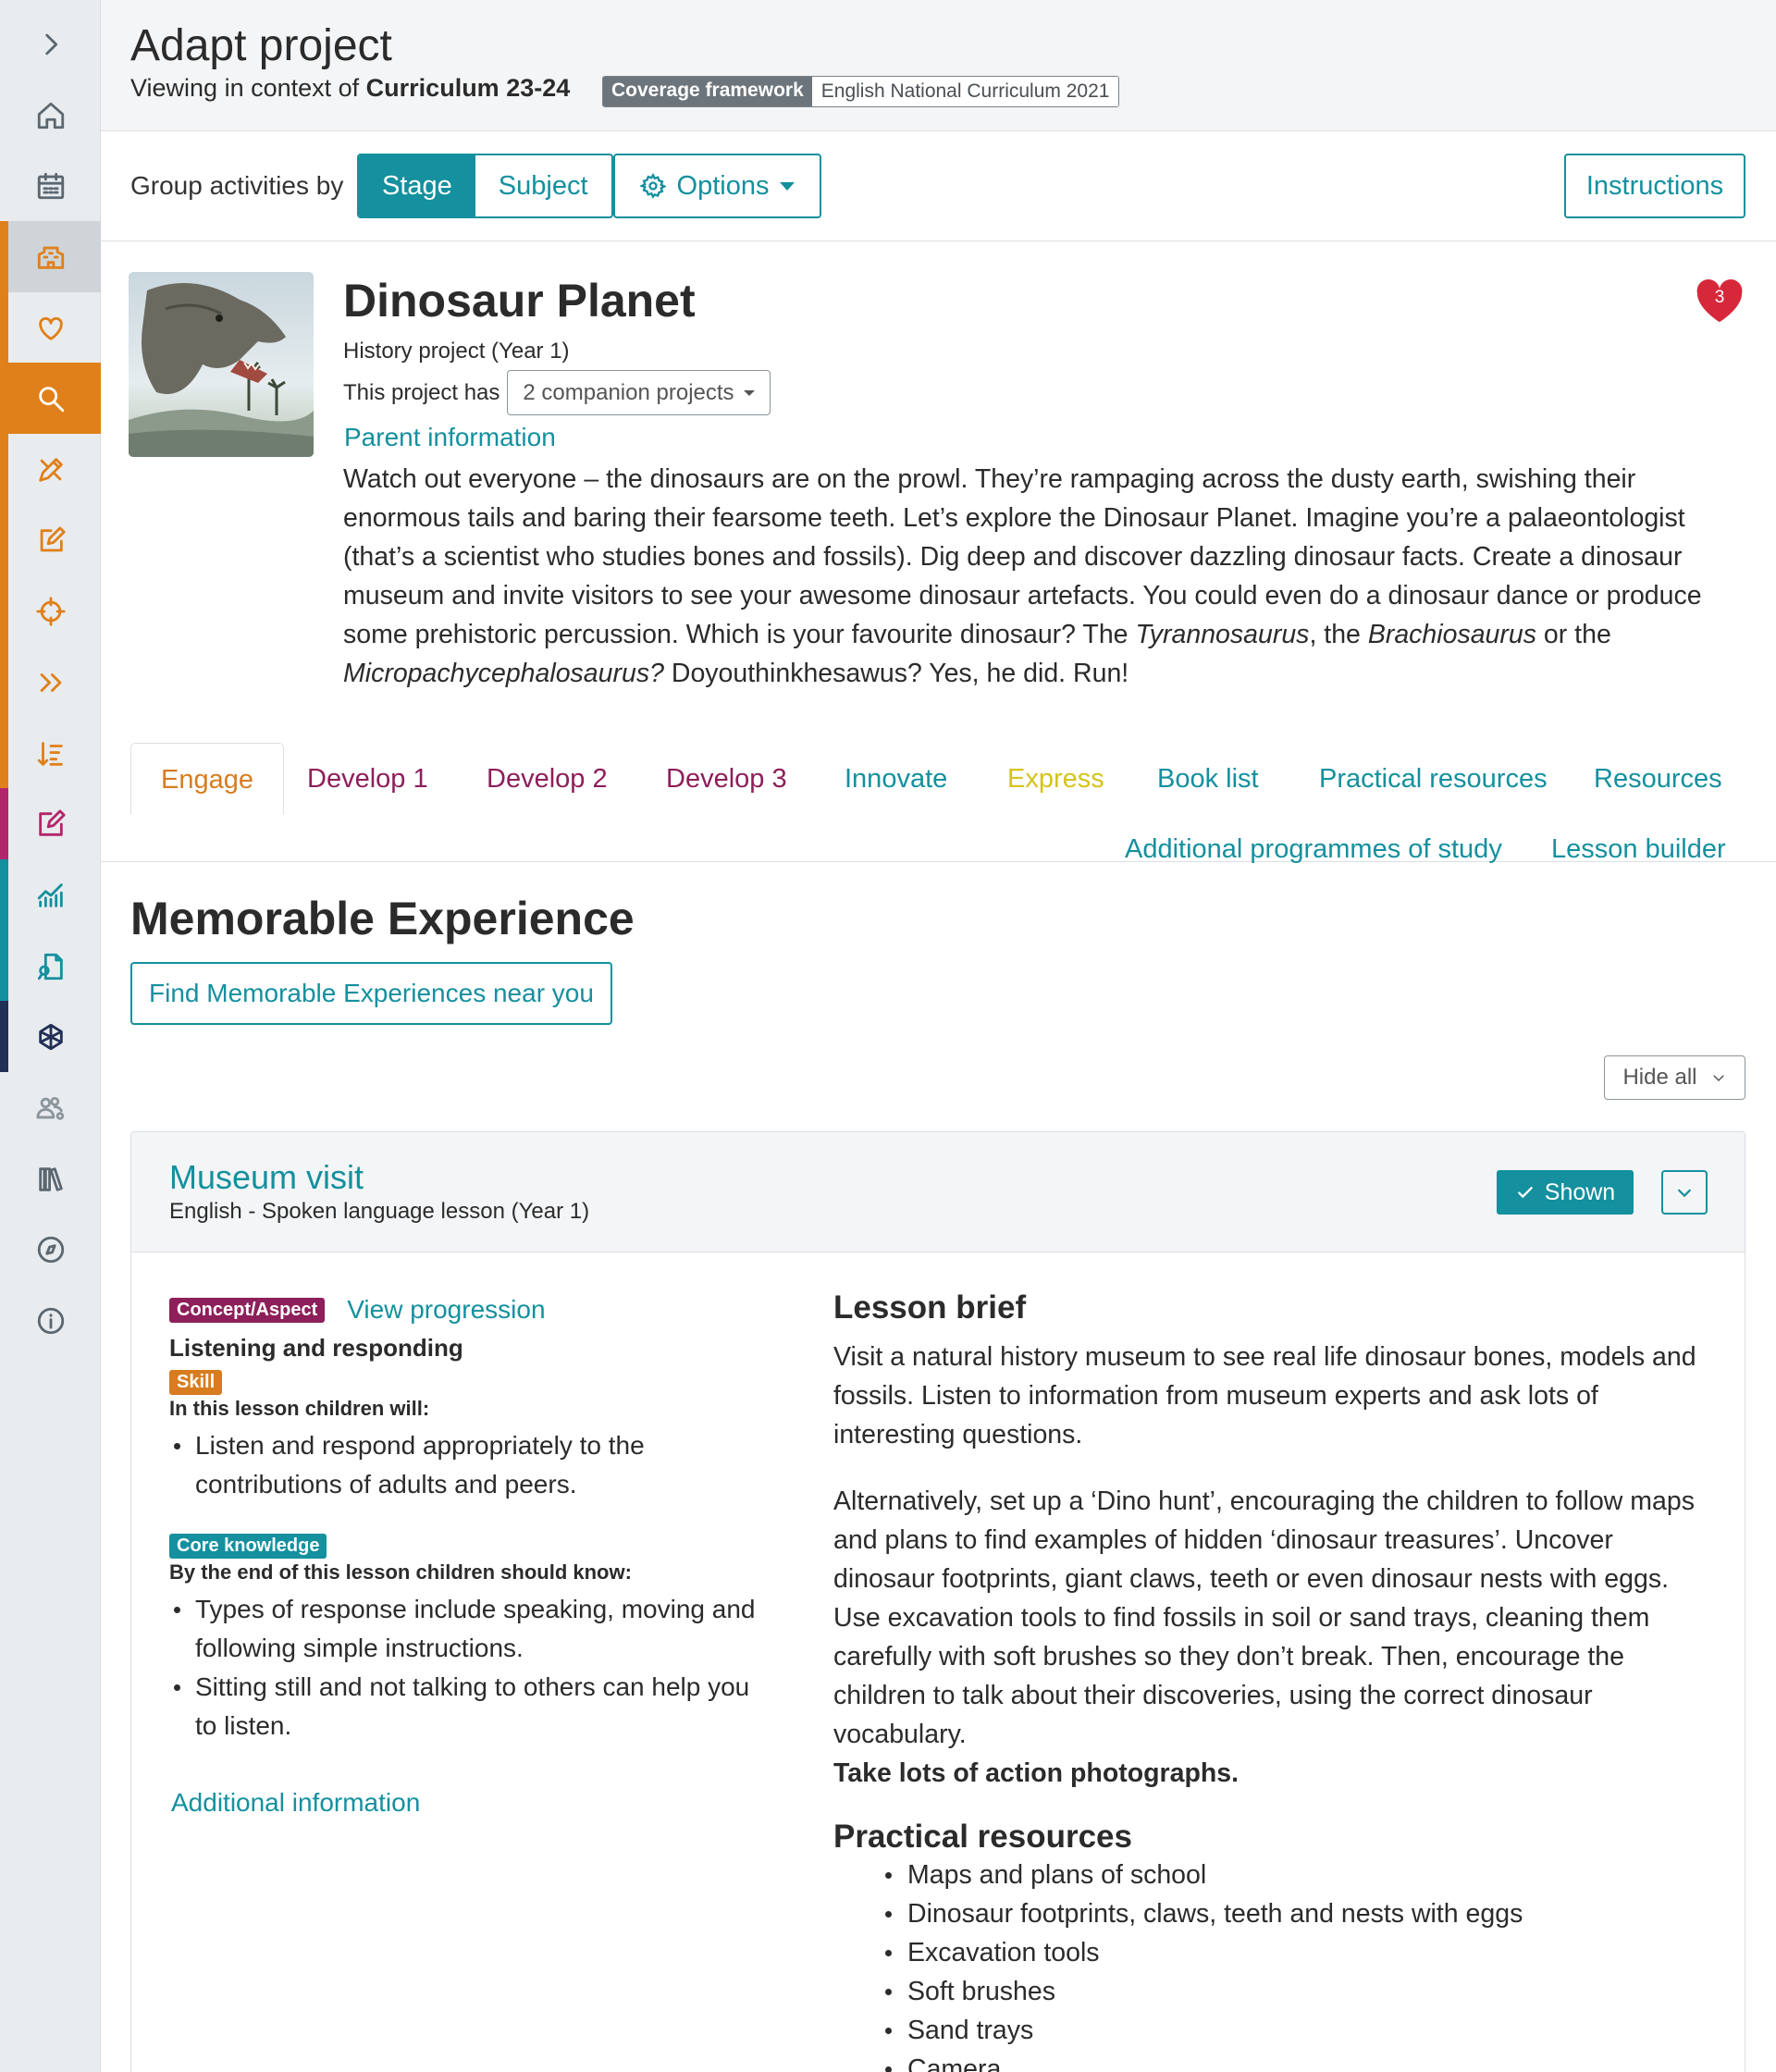  I want to click on companion-projects-dropdown: 2 companion projects, so click(639, 392).